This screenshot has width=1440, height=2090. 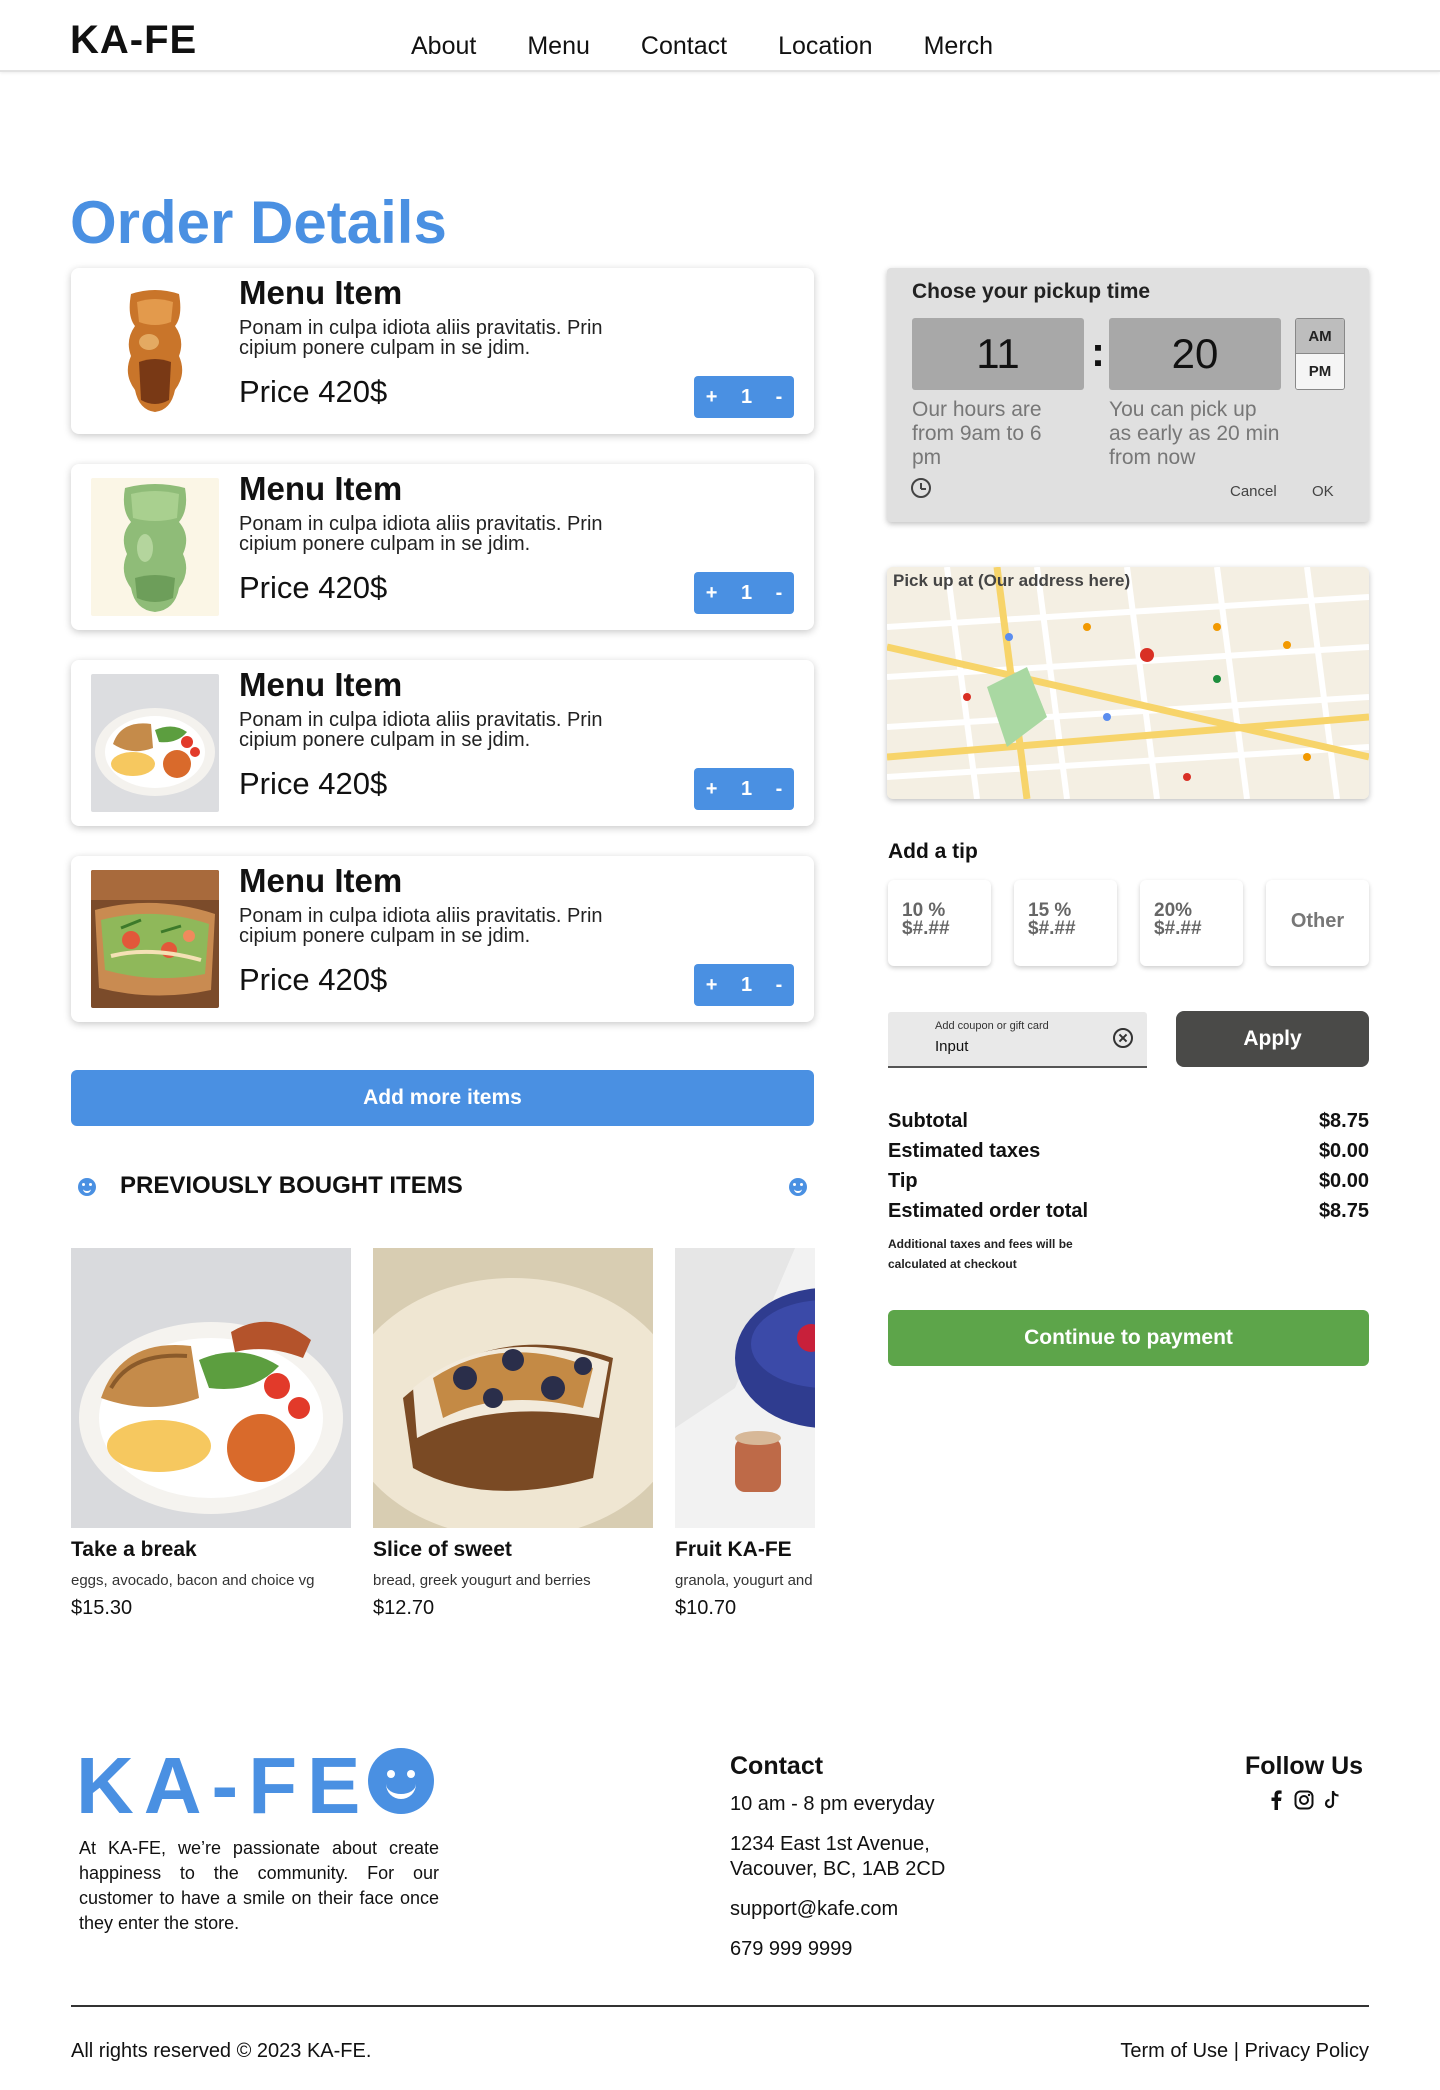 I want to click on pickup-map: Pick up at (Our address here), so click(x=1128, y=683).